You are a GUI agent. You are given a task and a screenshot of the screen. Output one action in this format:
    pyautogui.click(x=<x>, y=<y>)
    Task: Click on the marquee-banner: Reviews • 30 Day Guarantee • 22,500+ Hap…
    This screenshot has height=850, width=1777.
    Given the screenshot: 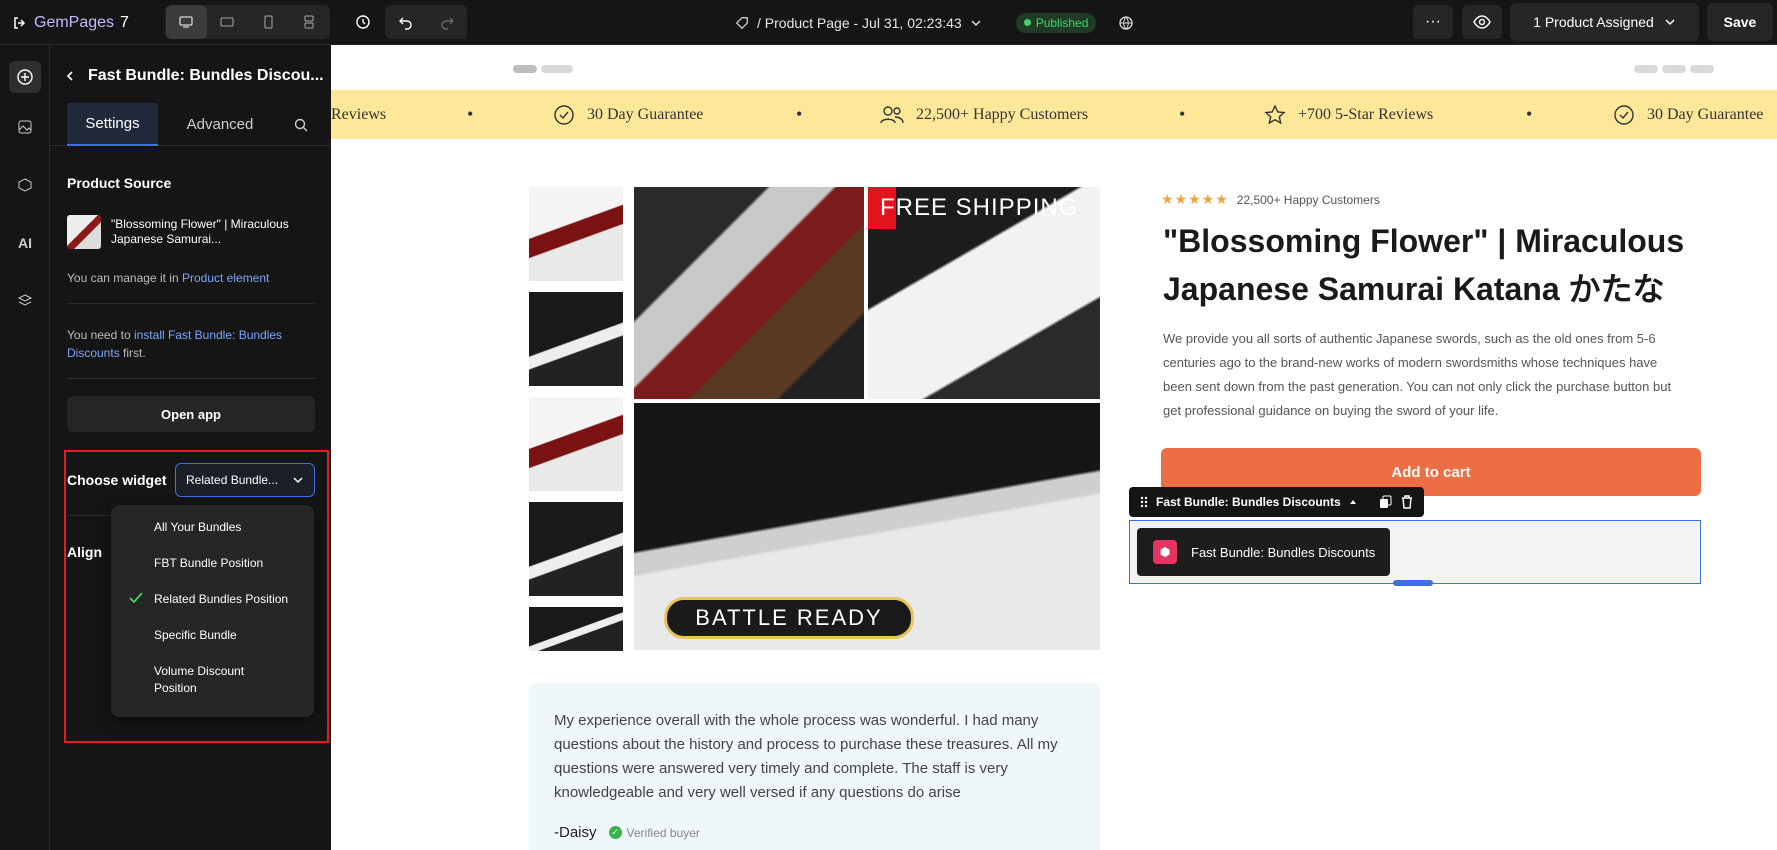 What is the action you would take?
    pyautogui.click(x=1054, y=114)
    